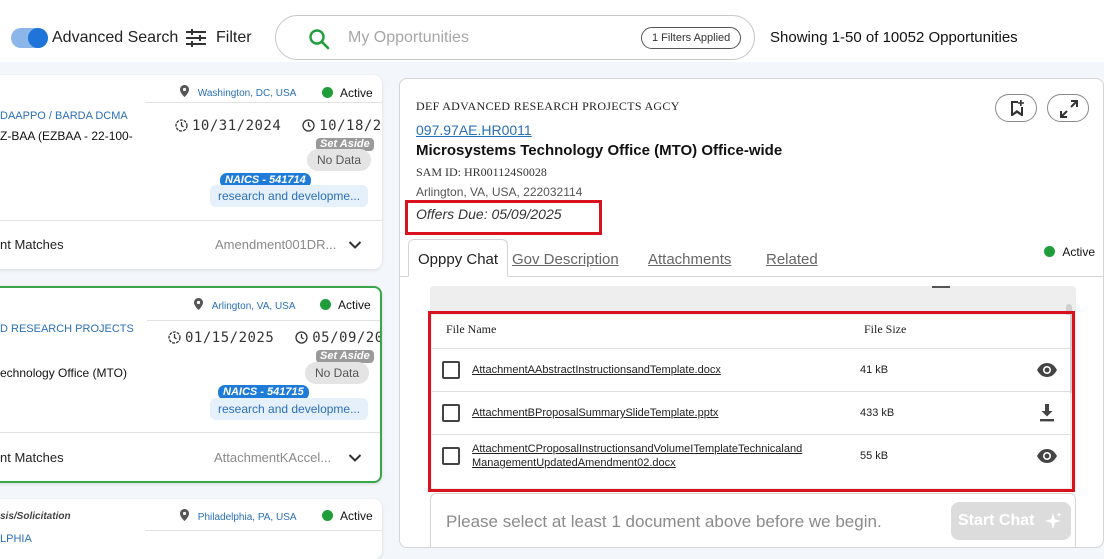 The image size is (1104, 559). I want to click on card-solicitation: echnology Office (MTO), so click(63, 373).